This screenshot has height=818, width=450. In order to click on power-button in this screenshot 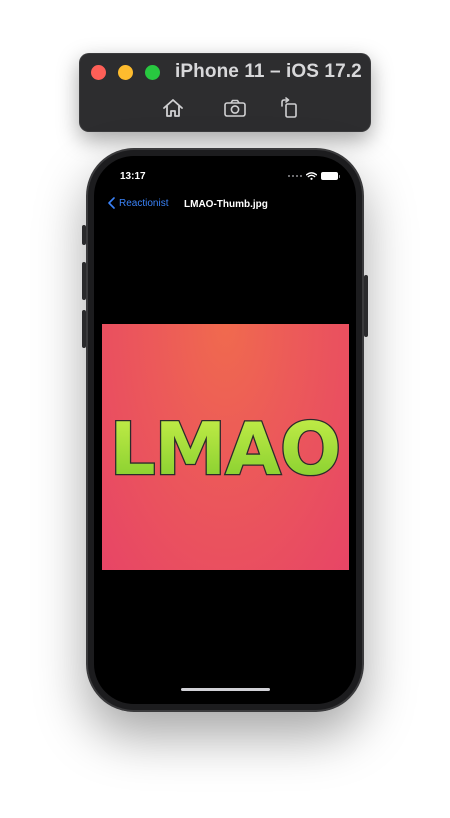, I will do `click(366, 306)`.